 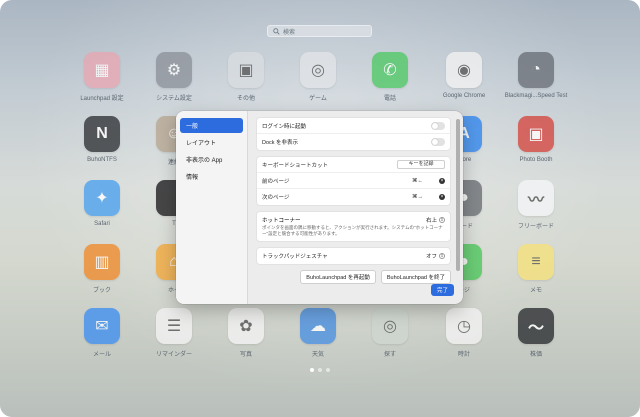 I want to click on keyboard-shortcut-label: キーボードショートカット, so click(x=295, y=165).